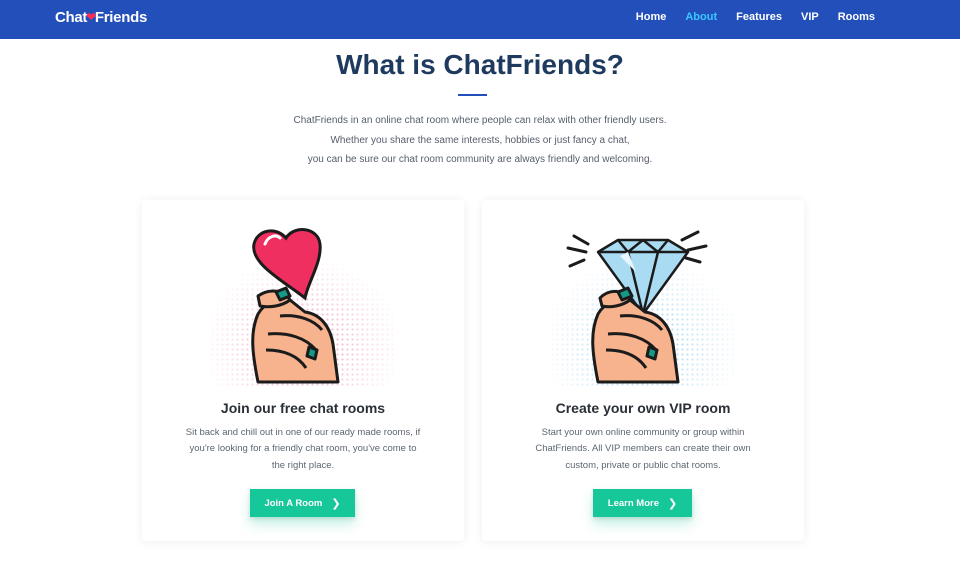 This screenshot has width=960, height=561. What do you see at coordinates (293, 503) in the screenshot?
I see `button-label: Join A Room` at bounding box center [293, 503].